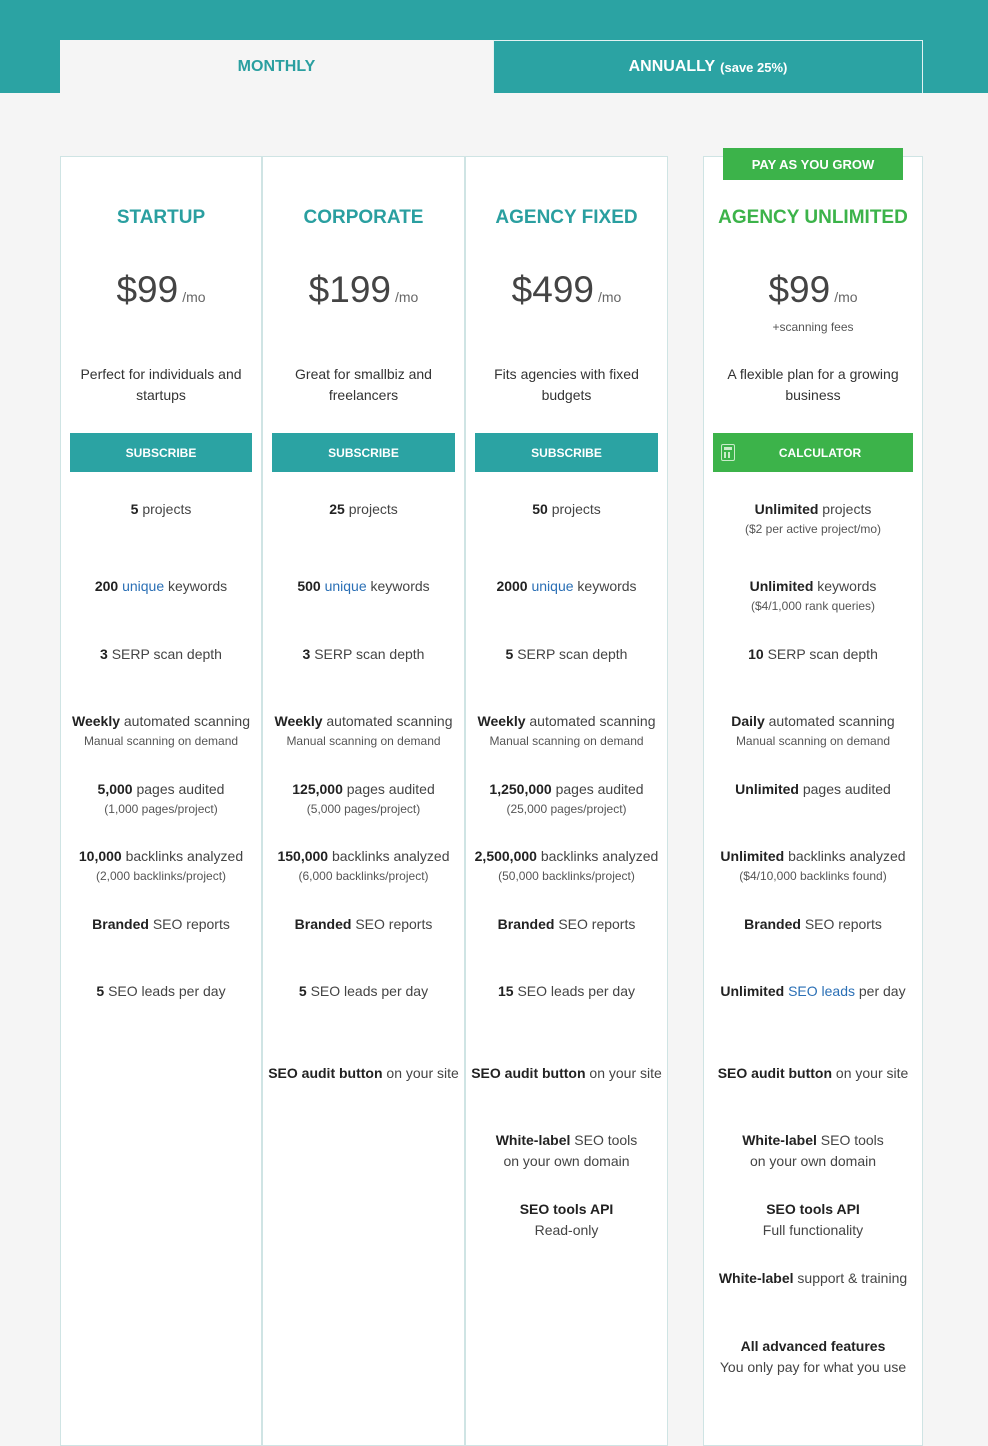 The image size is (988, 1446). I want to click on tab-annually-label: ANNUALLY, so click(672, 66).